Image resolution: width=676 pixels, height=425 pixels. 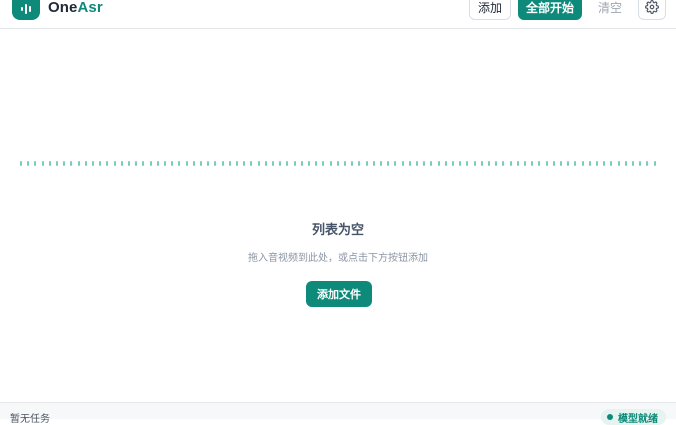 I want to click on waveform-icon, so click(x=26, y=9).